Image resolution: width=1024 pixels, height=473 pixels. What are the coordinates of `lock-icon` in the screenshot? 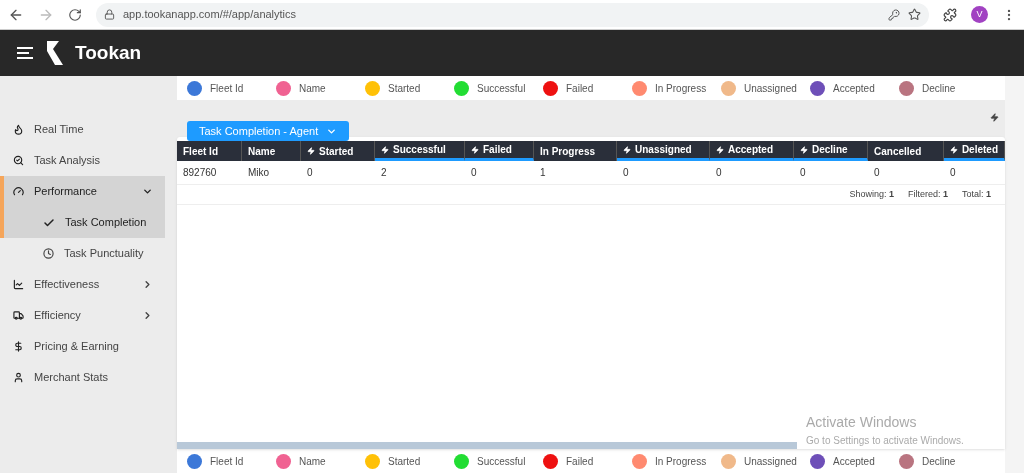 It's located at (109, 14).